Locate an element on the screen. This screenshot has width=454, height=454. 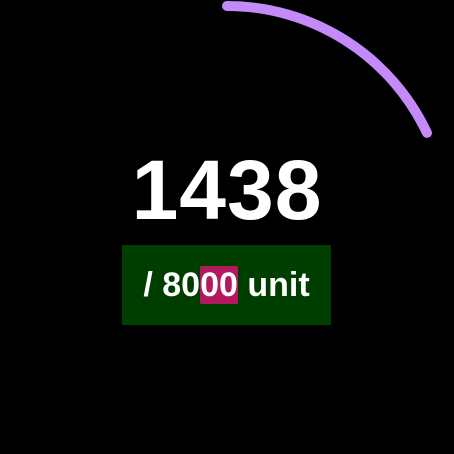
goal-label: / 8000 unit is located at coordinates (226, 285).